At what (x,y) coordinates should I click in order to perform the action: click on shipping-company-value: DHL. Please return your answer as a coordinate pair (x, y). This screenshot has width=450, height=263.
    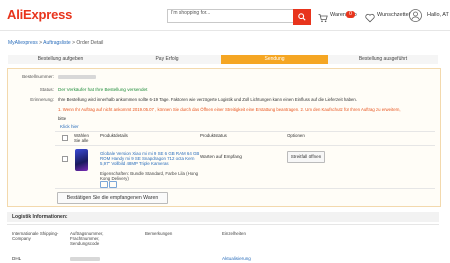
    Looking at the image, I should click on (17, 258).